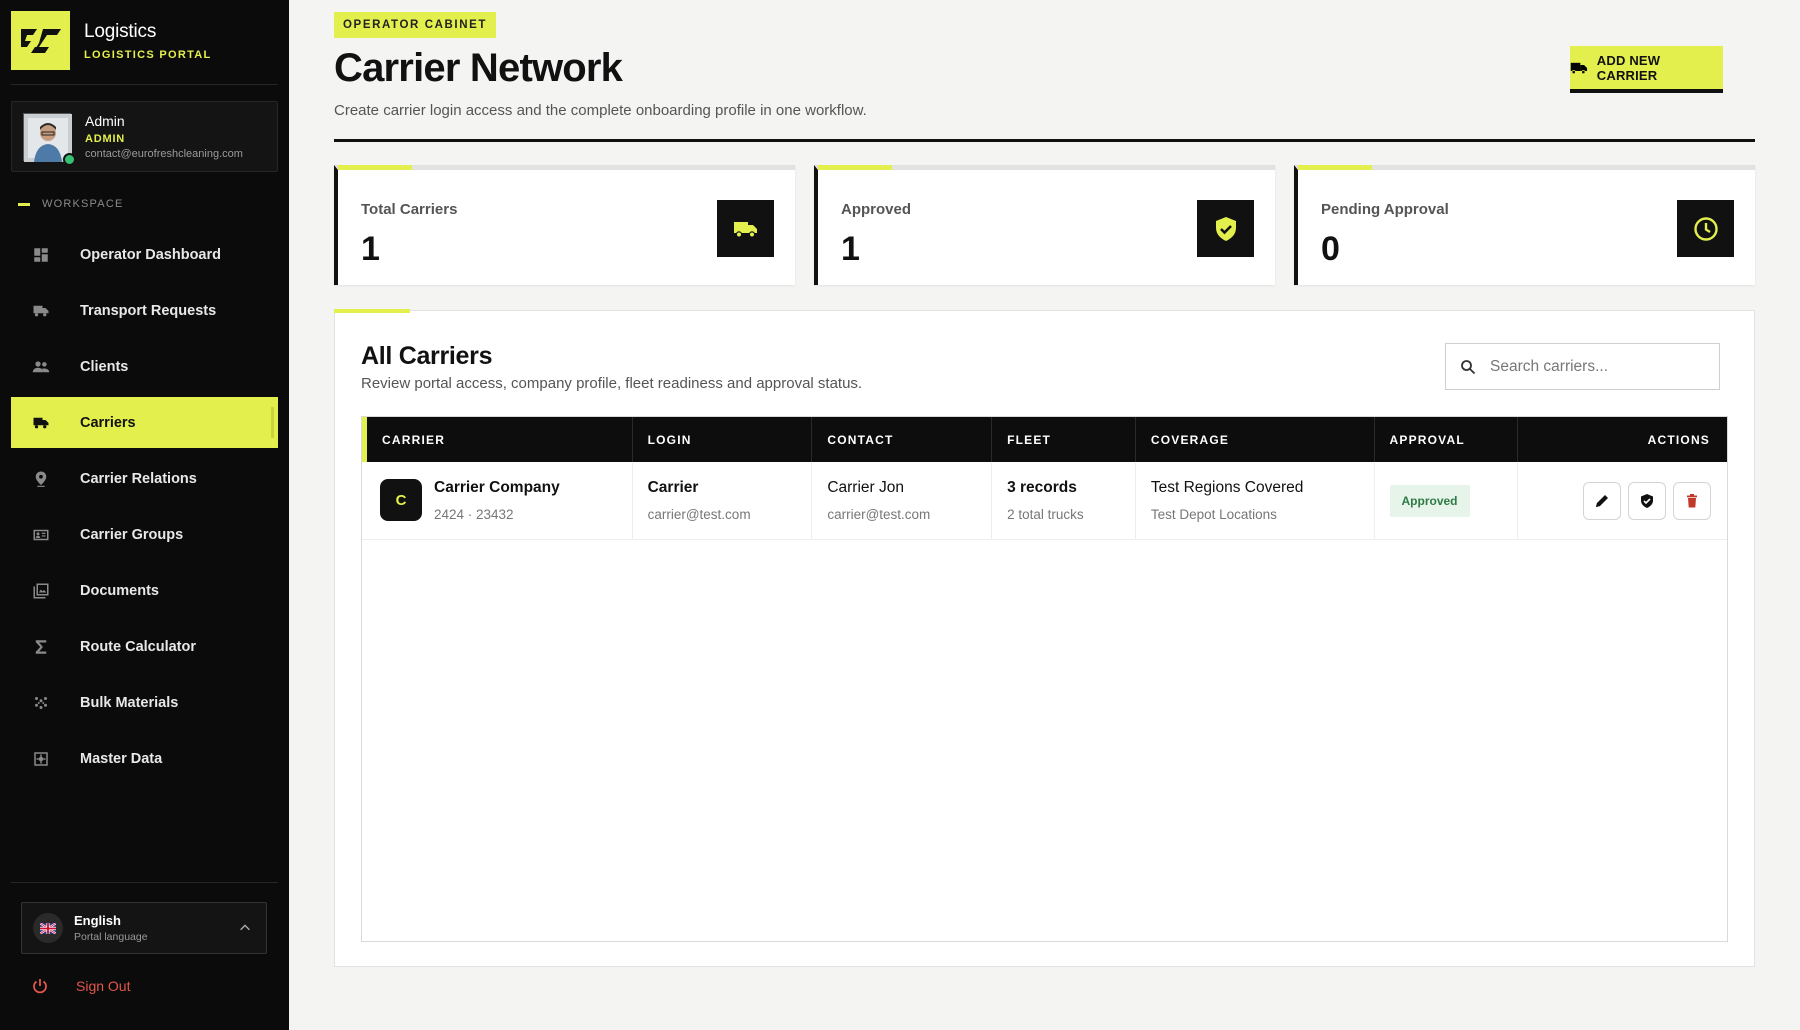 The image size is (1800, 1030). Describe the element at coordinates (119, 590) in the screenshot. I see `sidebar-item-label: Documents` at that location.